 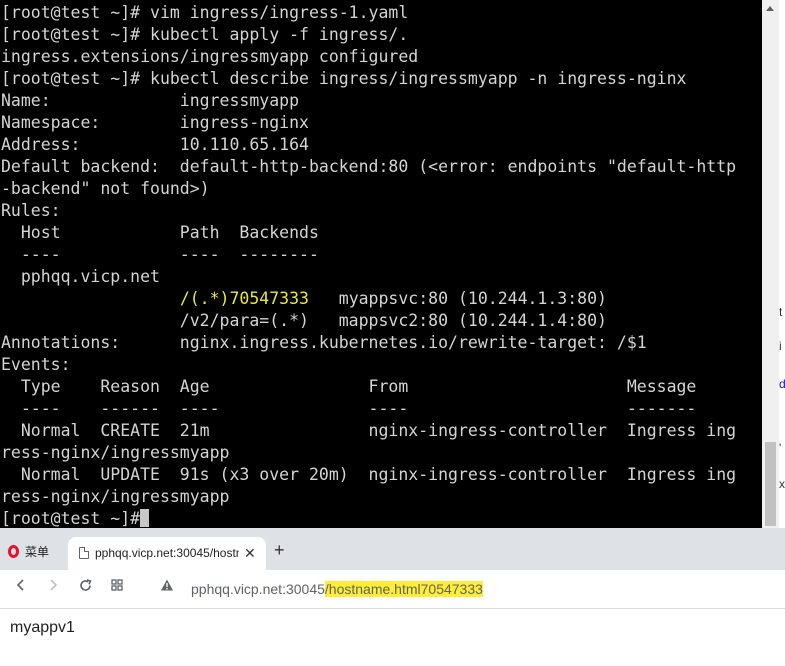 I want to click on edge-fragment: x, so click(x=782, y=484).